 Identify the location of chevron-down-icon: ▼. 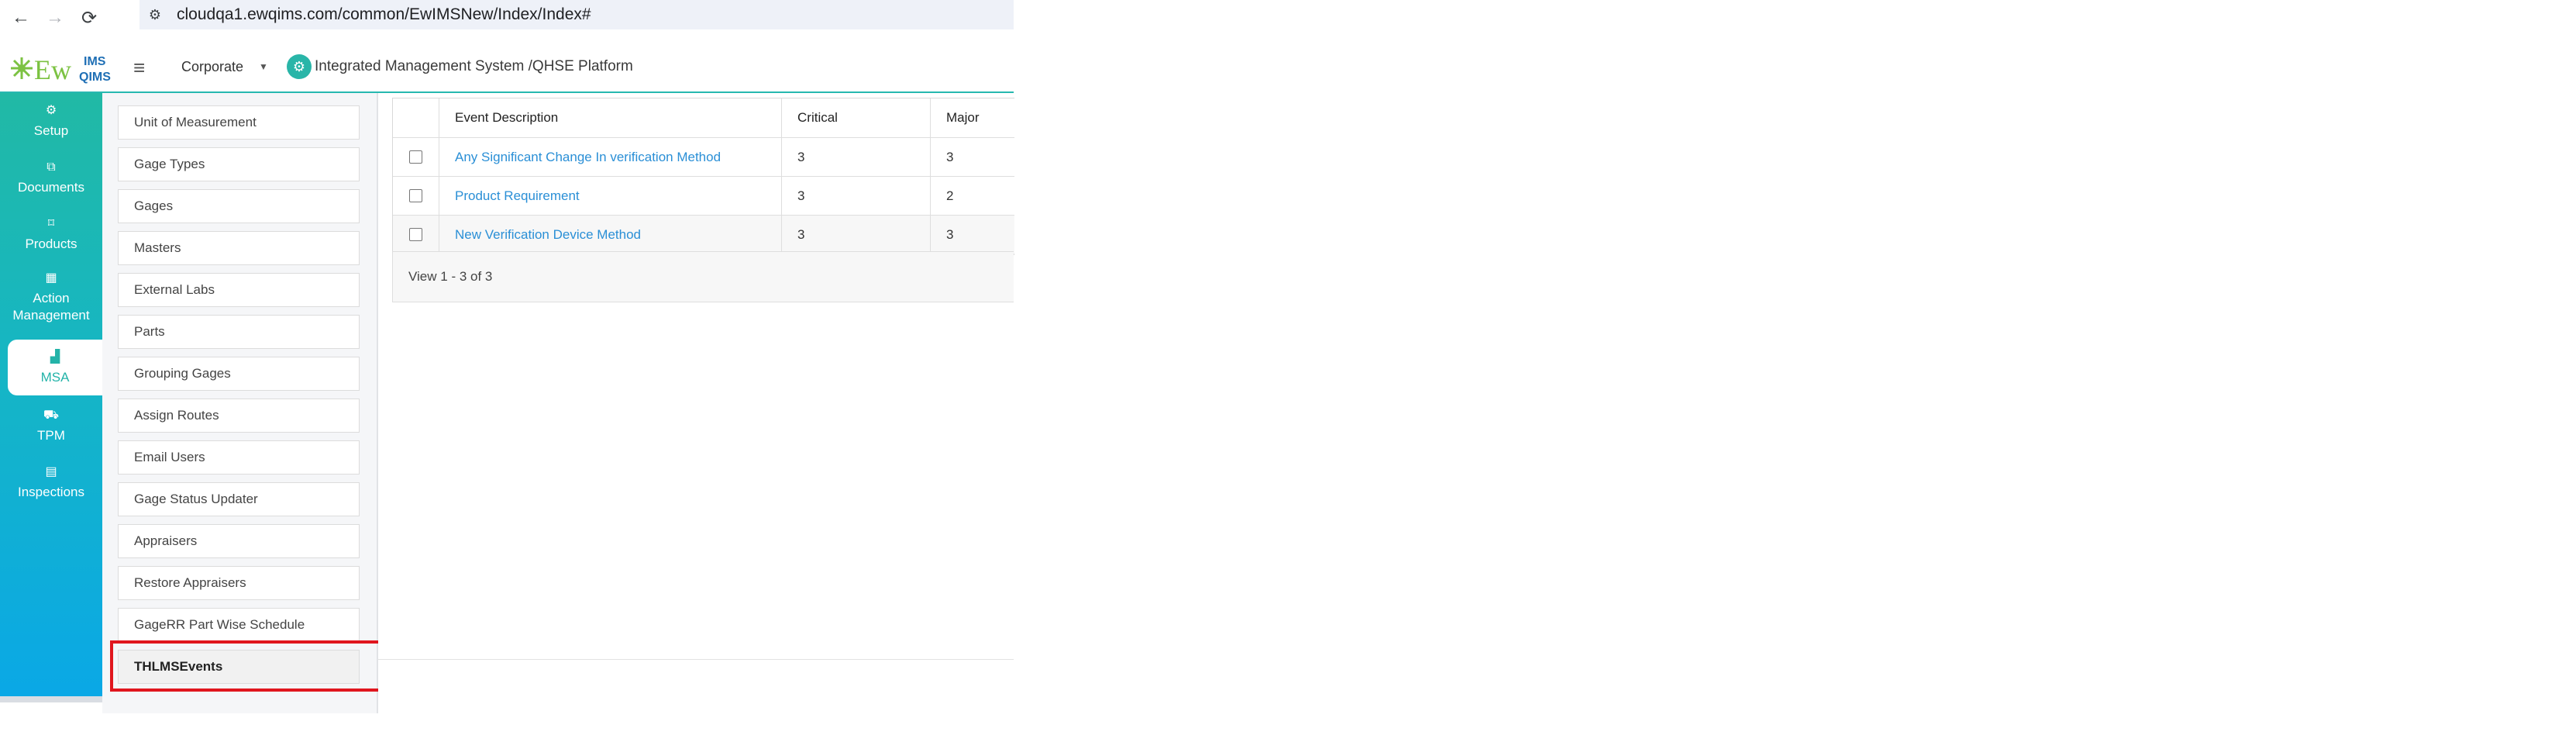
(263, 66).